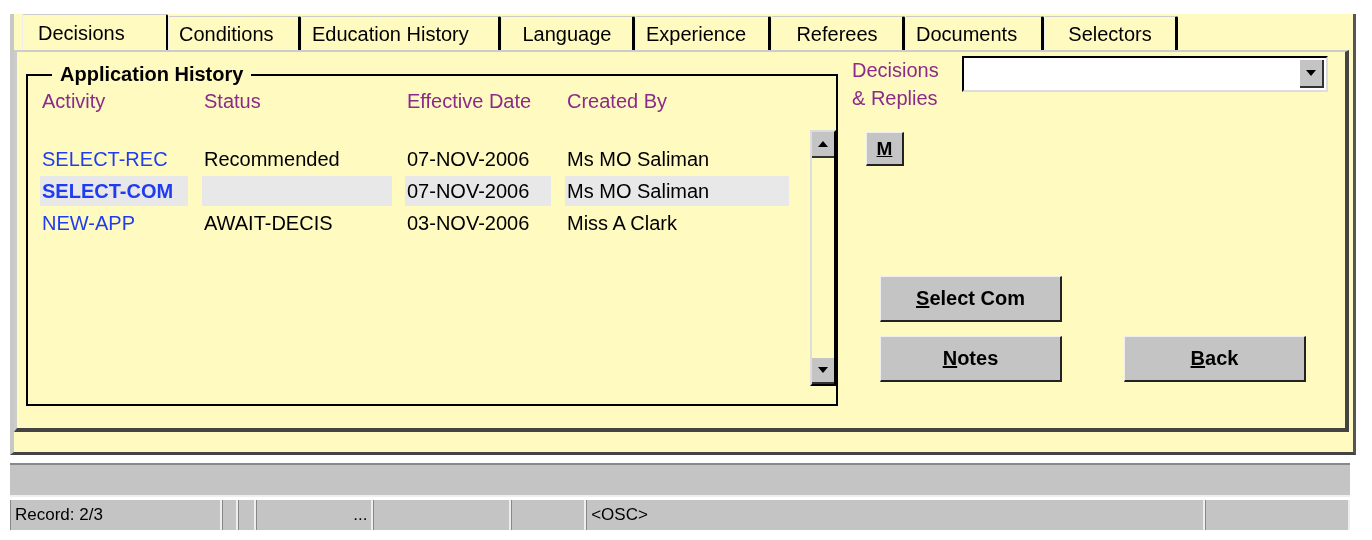  Describe the element at coordinates (1145, 74) in the screenshot. I see `decisions-dropdown` at that location.